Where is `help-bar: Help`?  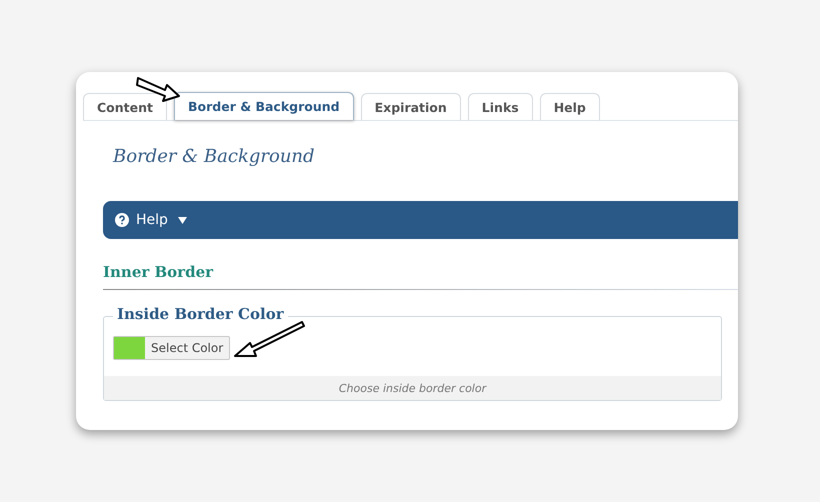
help-bar: Help is located at coordinates (420, 220).